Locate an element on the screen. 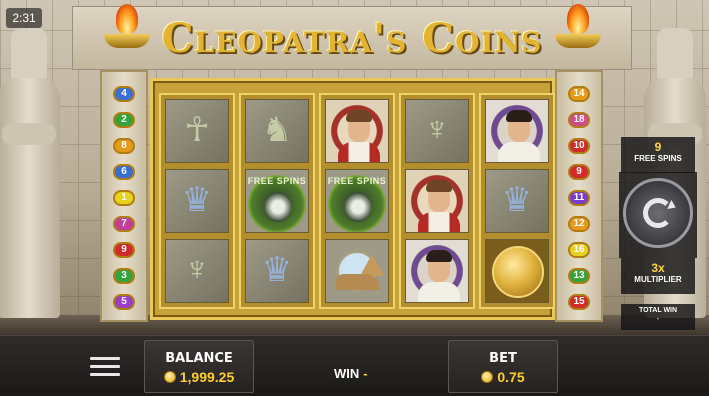  payline-badge: 14 is located at coordinates (579, 94).